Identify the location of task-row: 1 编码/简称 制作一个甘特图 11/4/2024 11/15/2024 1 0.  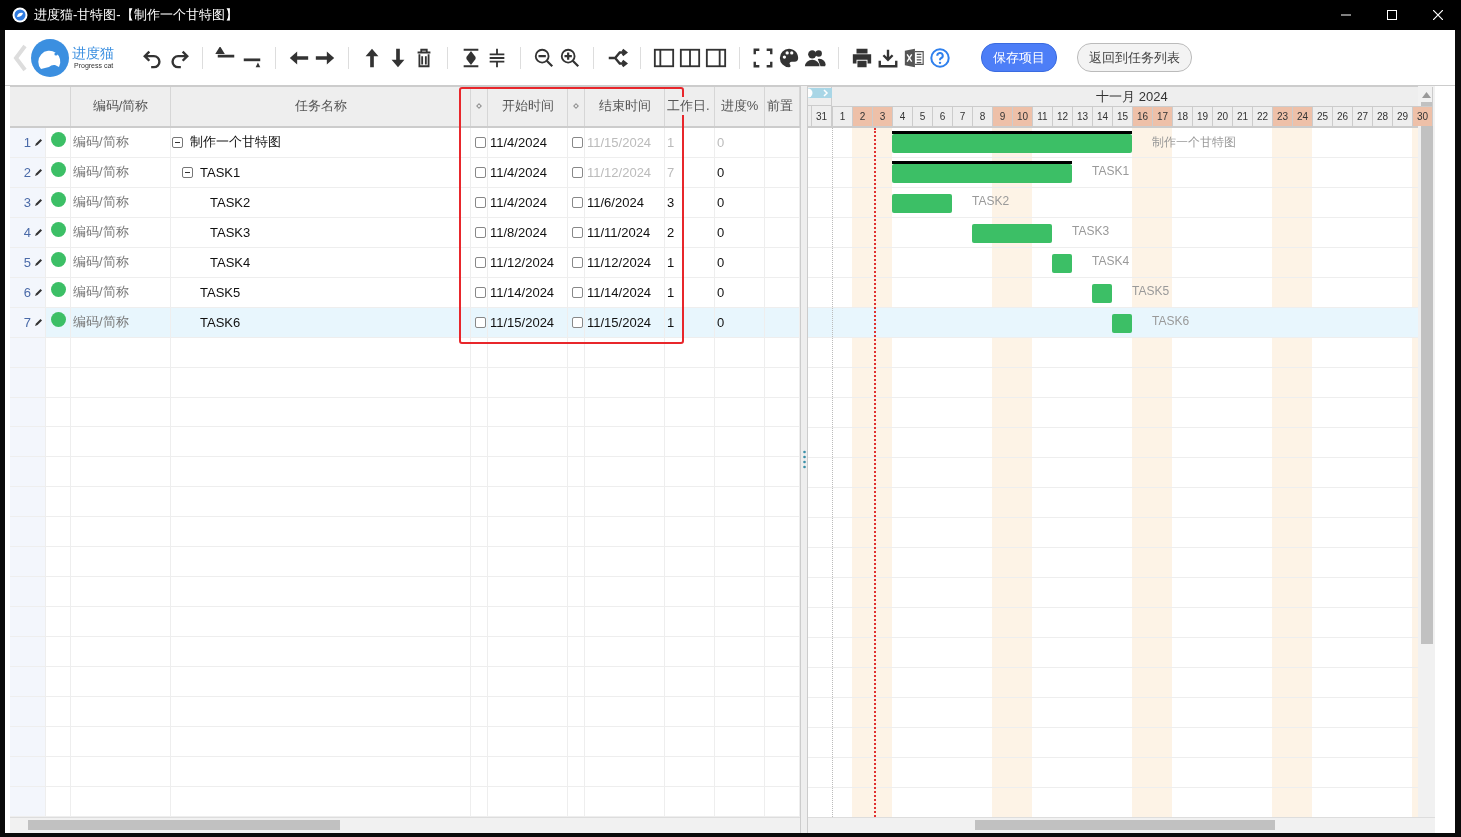
(405, 142).